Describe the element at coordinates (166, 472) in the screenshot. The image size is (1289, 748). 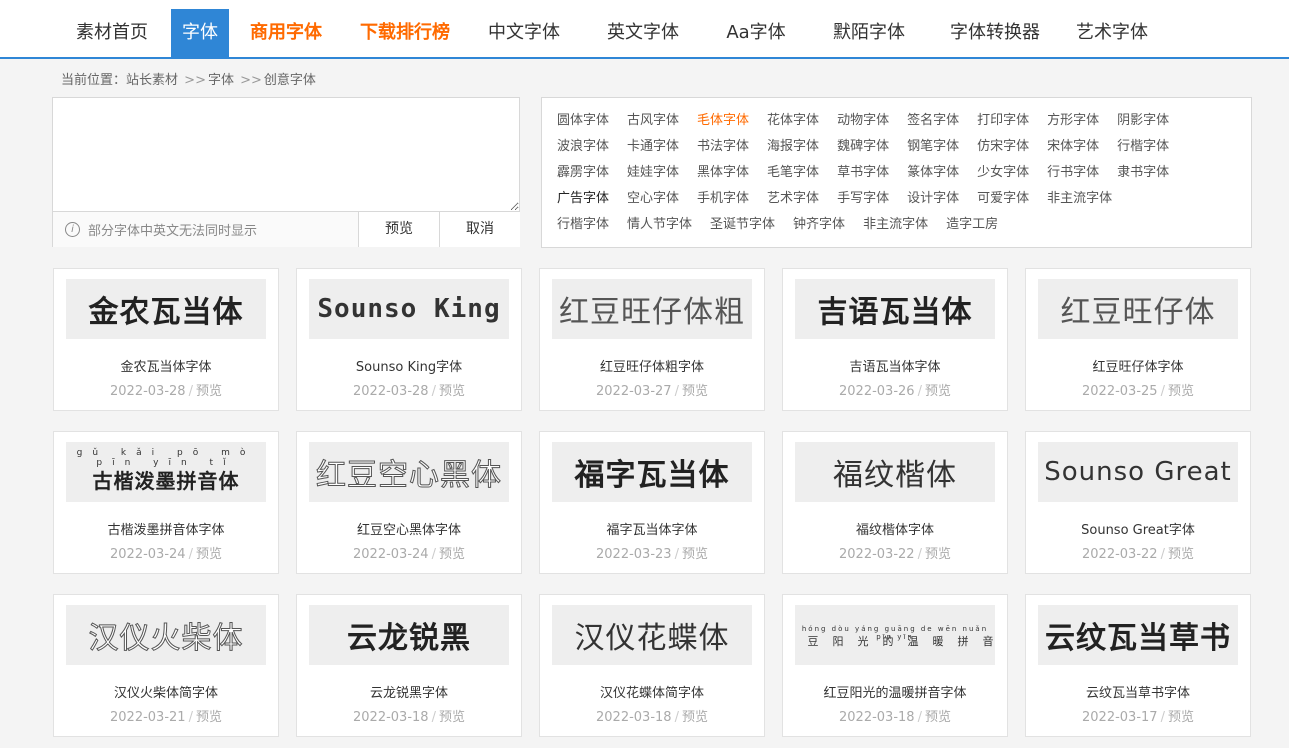
I see `font-preview-image: 古楷泼墨拼音体 gǔ kǎi pō mò pīn yīn tǐ` at that location.